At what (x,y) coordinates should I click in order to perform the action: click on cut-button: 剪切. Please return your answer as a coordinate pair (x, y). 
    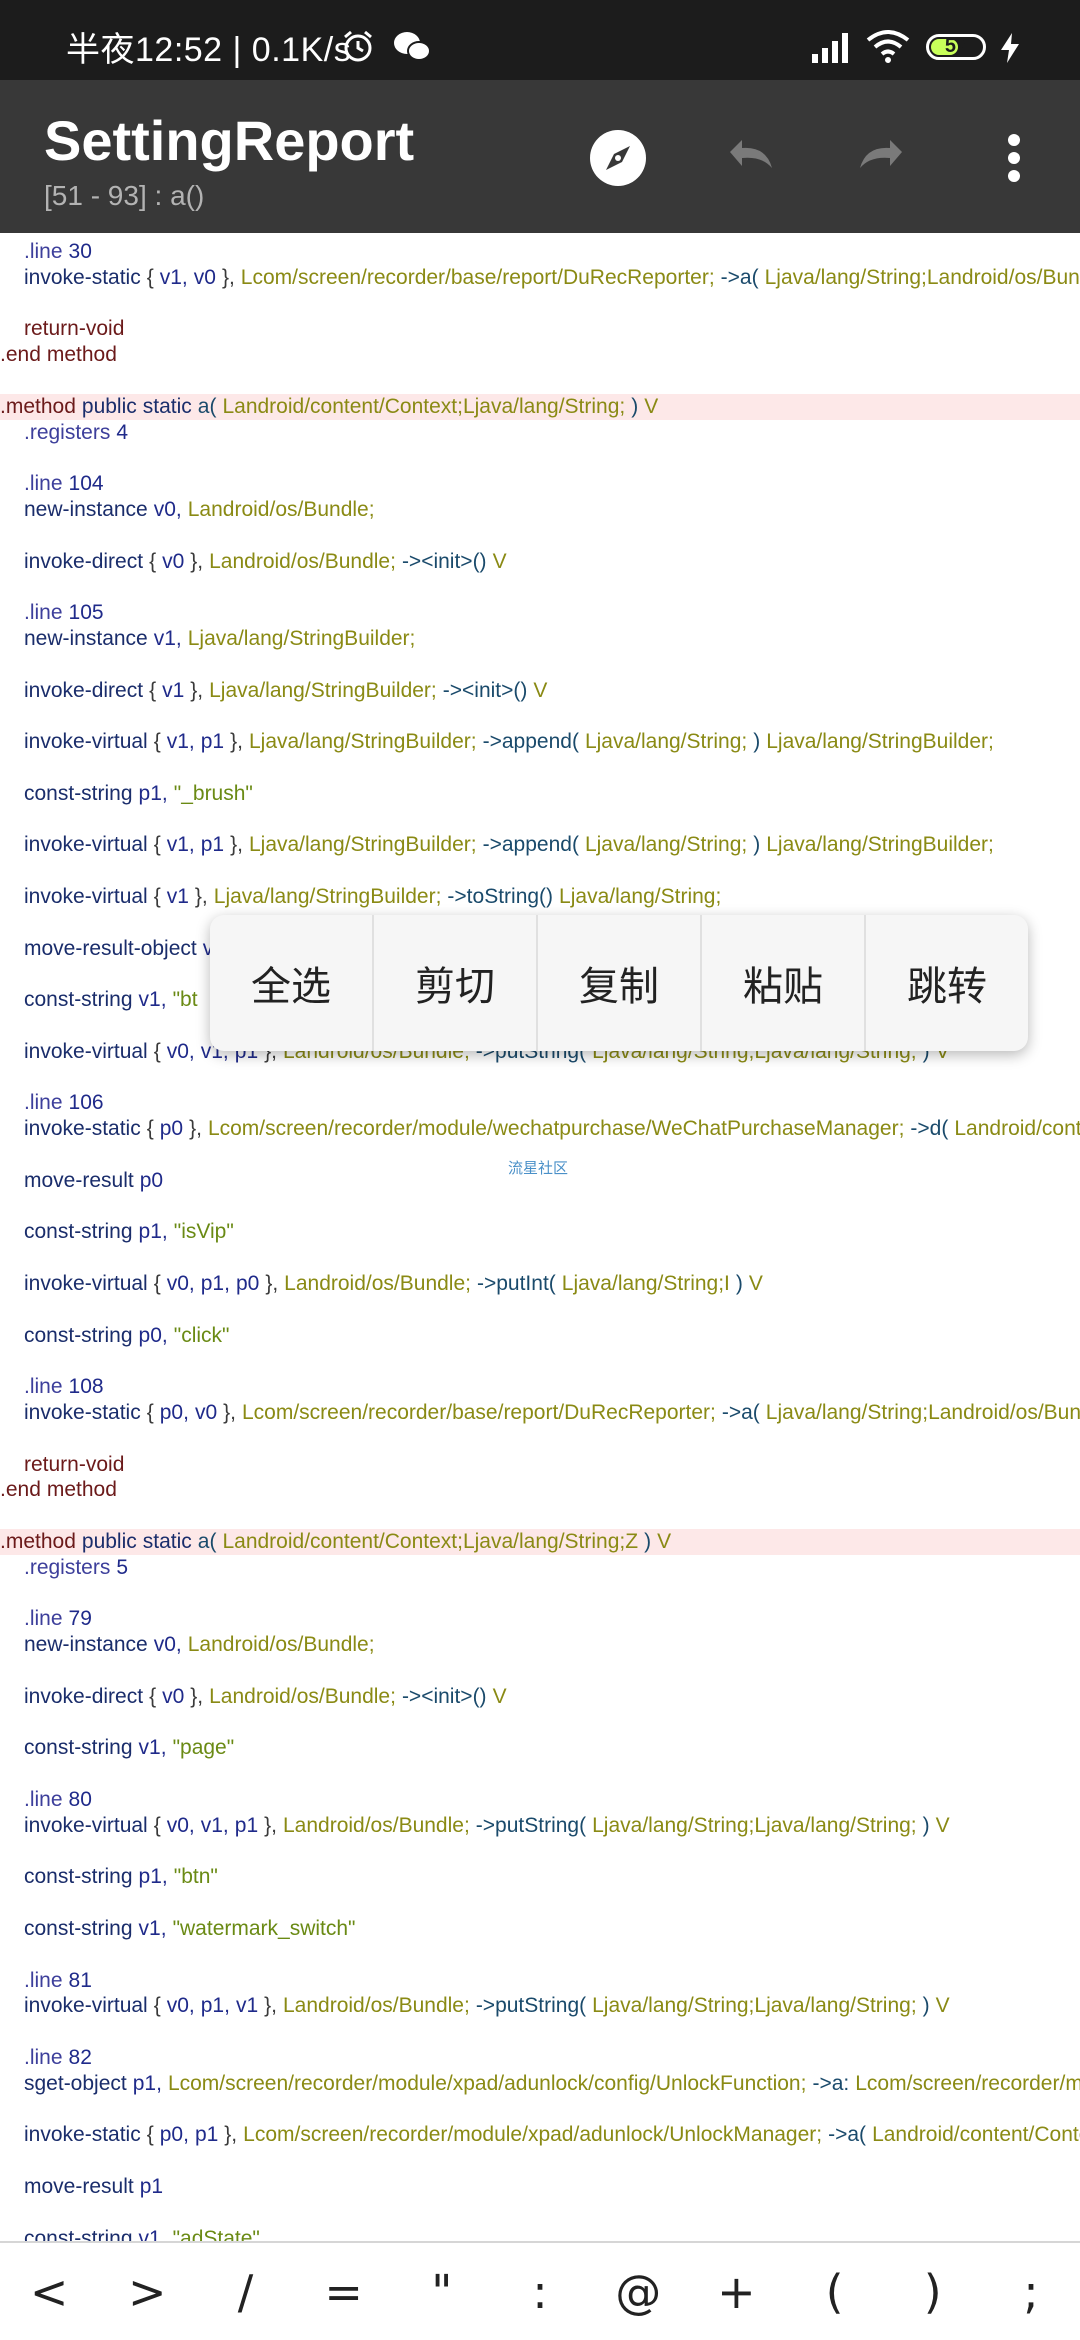
    Looking at the image, I should click on (456, 983).